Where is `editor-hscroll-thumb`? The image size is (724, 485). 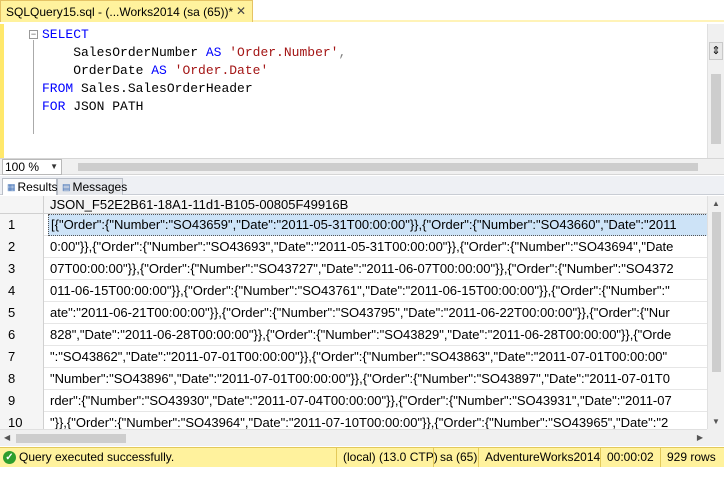
editor-hscroll-thumb is located at coordinates (388, 167).